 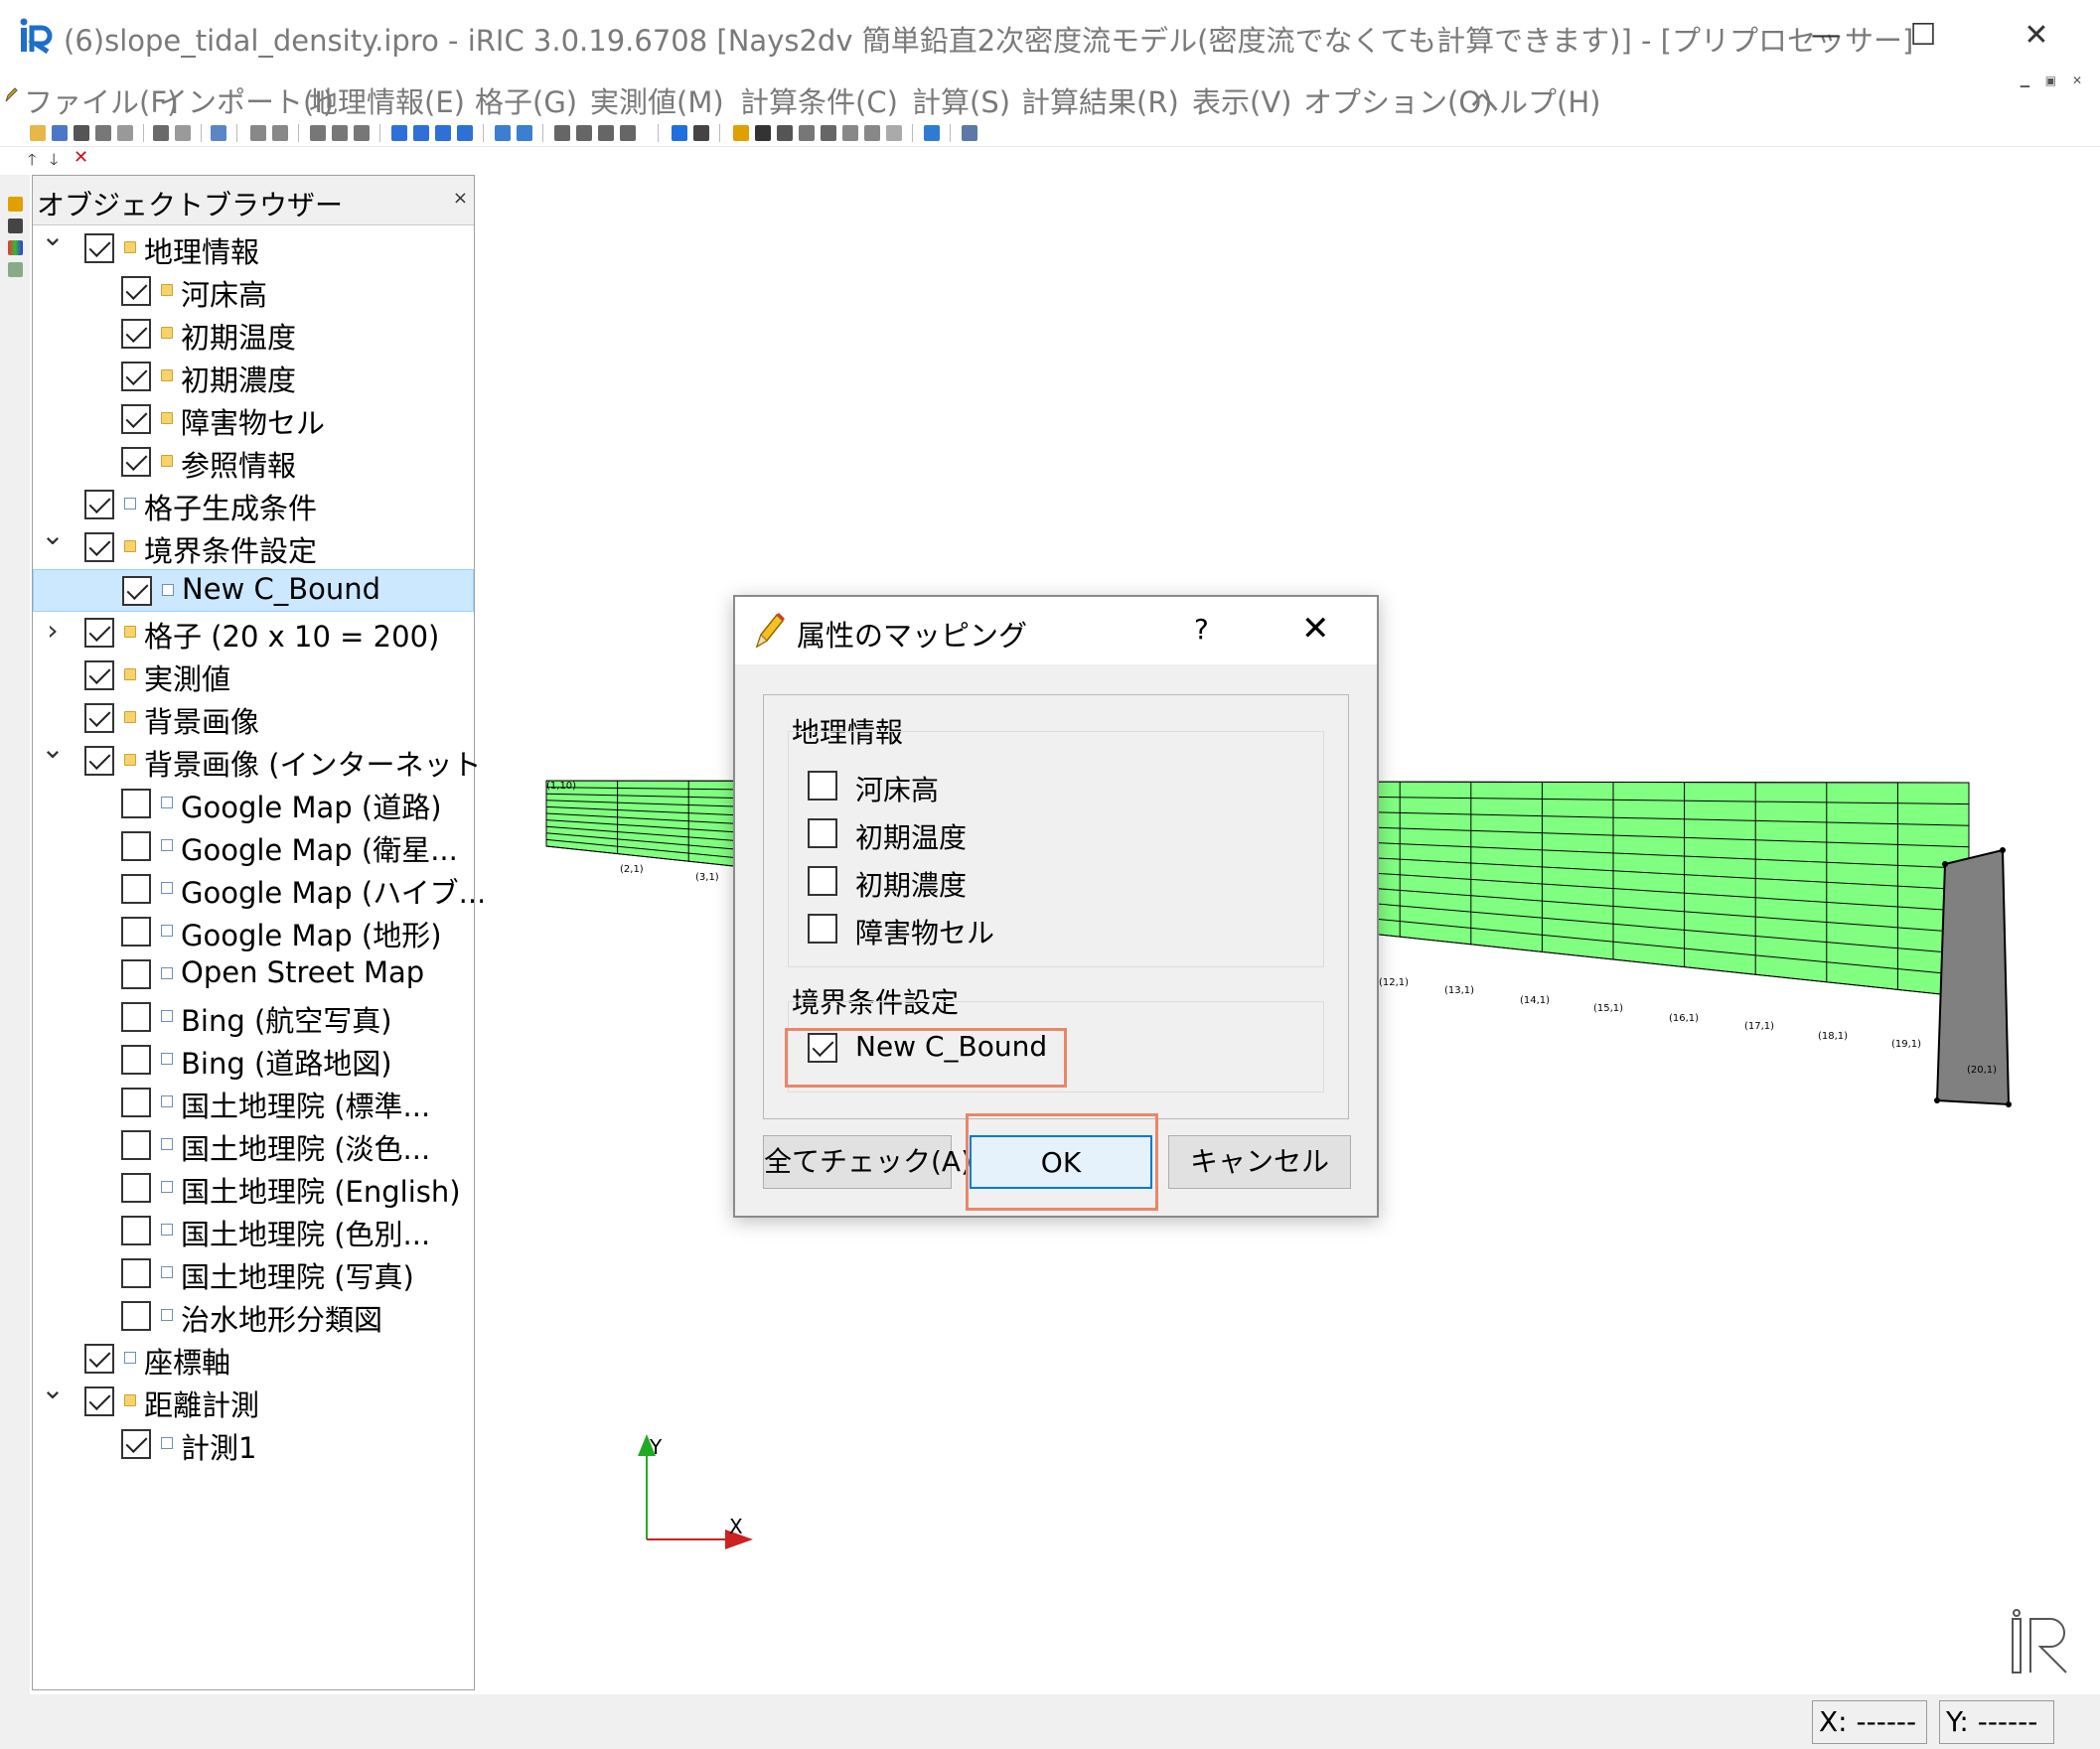 What do you see at coordinates (60, 133) in the screenshot?
I see `save-icon` at bounding box center [60, 133].